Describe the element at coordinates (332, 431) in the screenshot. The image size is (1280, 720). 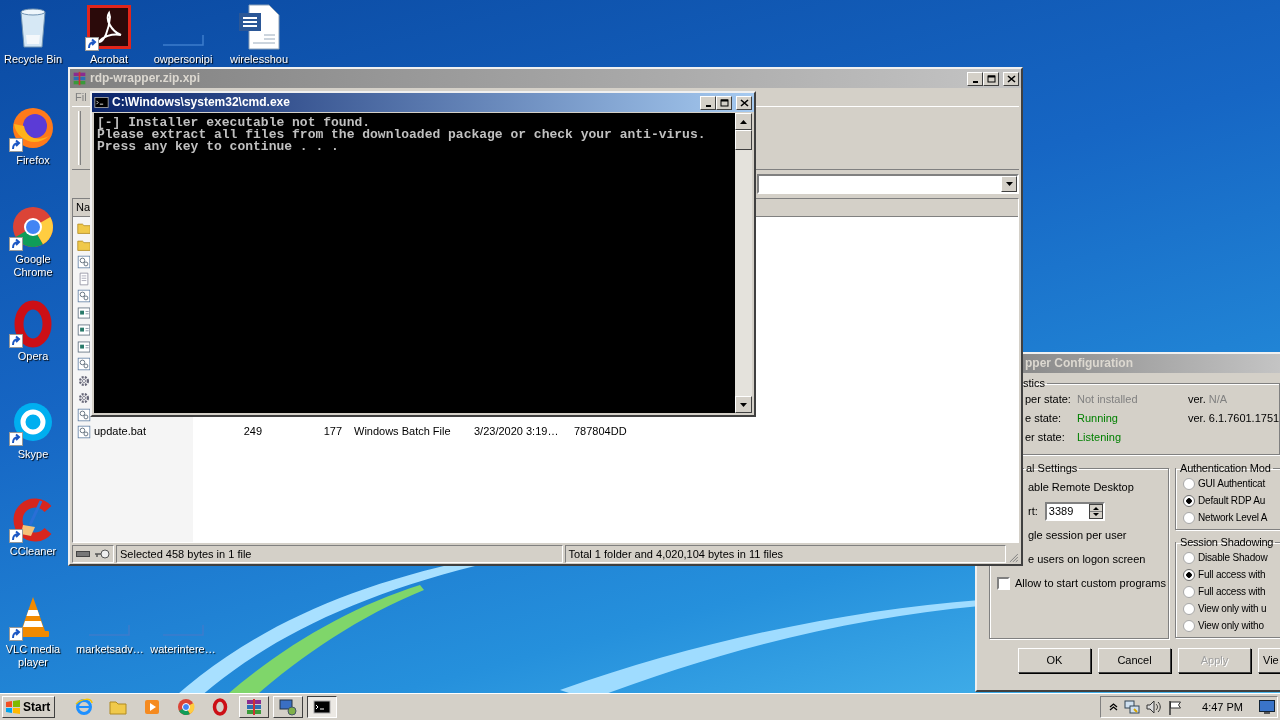
I see `table-cell-text: 177` at that location.